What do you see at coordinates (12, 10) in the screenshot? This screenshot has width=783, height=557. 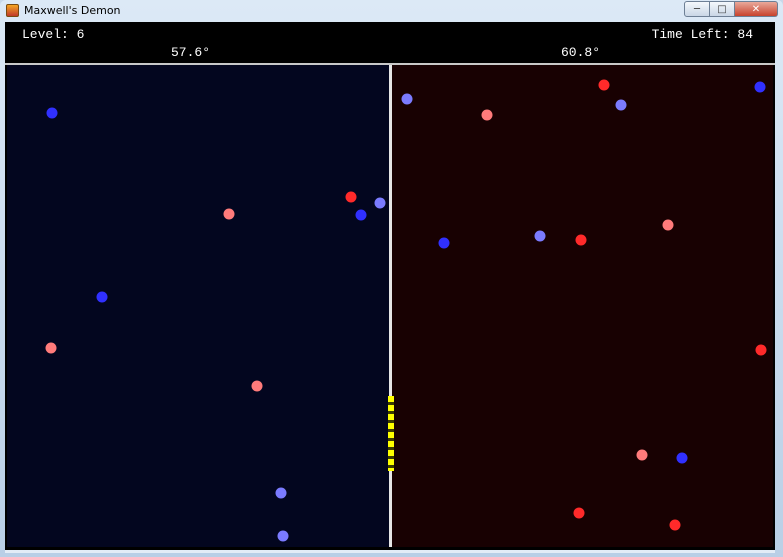 I see `java-cup-icon` at bounding box center [12, 10].